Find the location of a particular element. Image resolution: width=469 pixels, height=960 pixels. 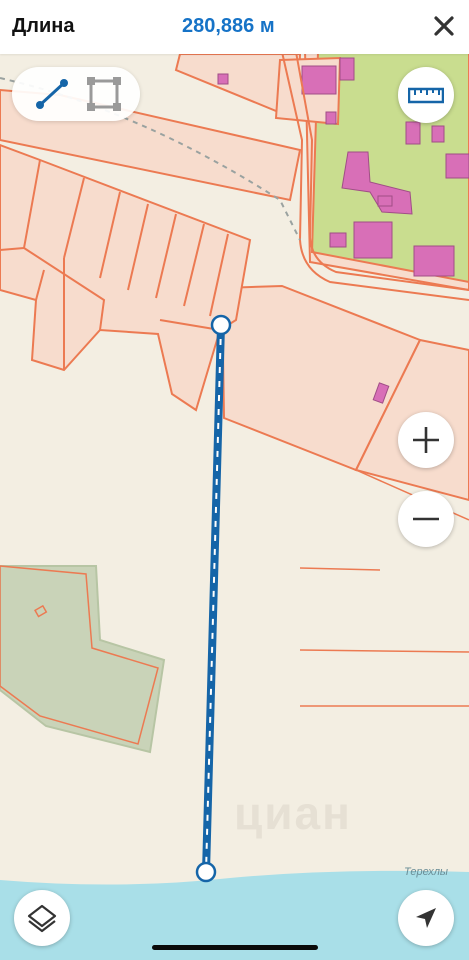

measure-point-end is located at coordinates (206, 872).